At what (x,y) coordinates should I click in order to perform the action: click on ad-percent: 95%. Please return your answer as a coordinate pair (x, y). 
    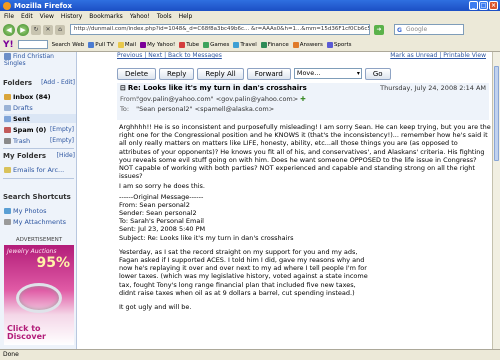
    Looking at the image, I should click on (53, 263).